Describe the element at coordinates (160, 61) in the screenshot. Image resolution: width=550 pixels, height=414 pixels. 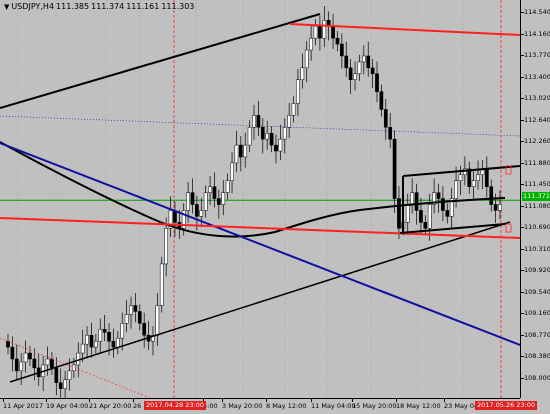
I see `upper-channel-trendline` at that location.